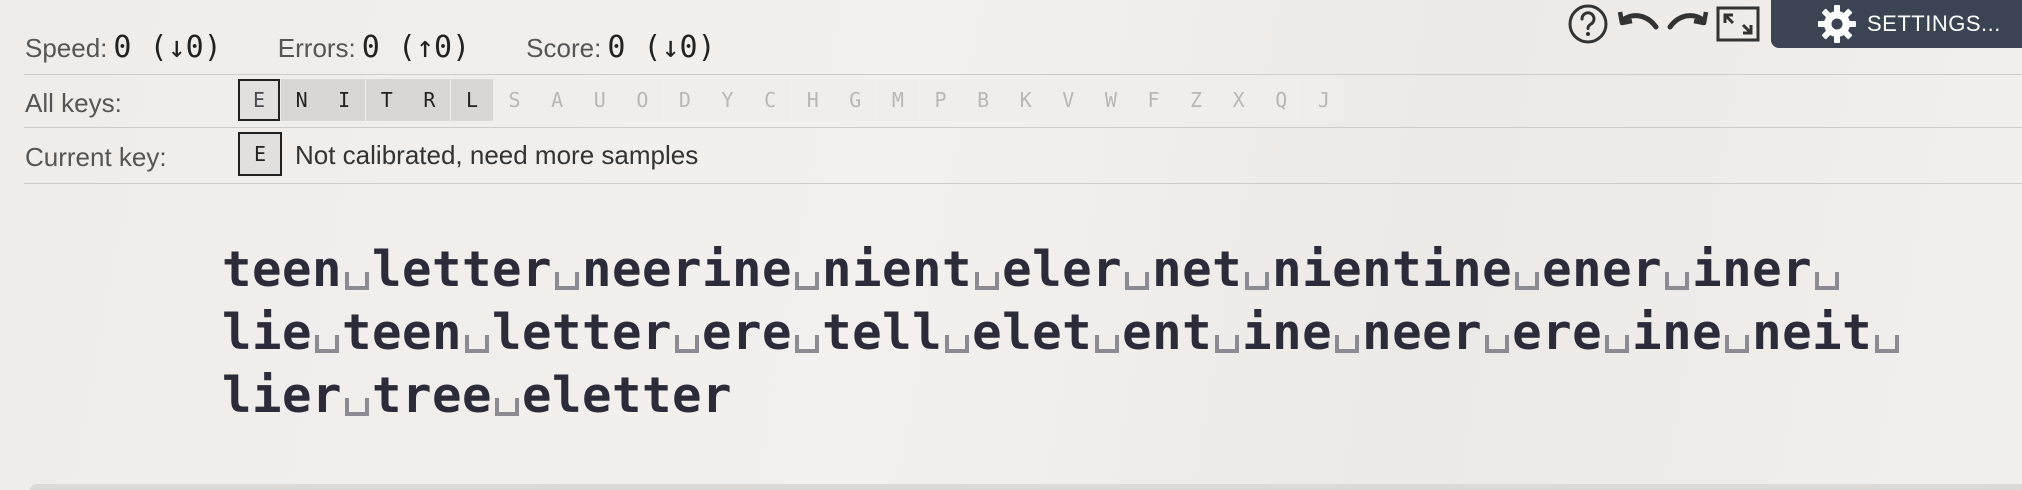 This screenshot has width=2022, height=490. I want to click on lesson-word: ener, so click(1602, 269).